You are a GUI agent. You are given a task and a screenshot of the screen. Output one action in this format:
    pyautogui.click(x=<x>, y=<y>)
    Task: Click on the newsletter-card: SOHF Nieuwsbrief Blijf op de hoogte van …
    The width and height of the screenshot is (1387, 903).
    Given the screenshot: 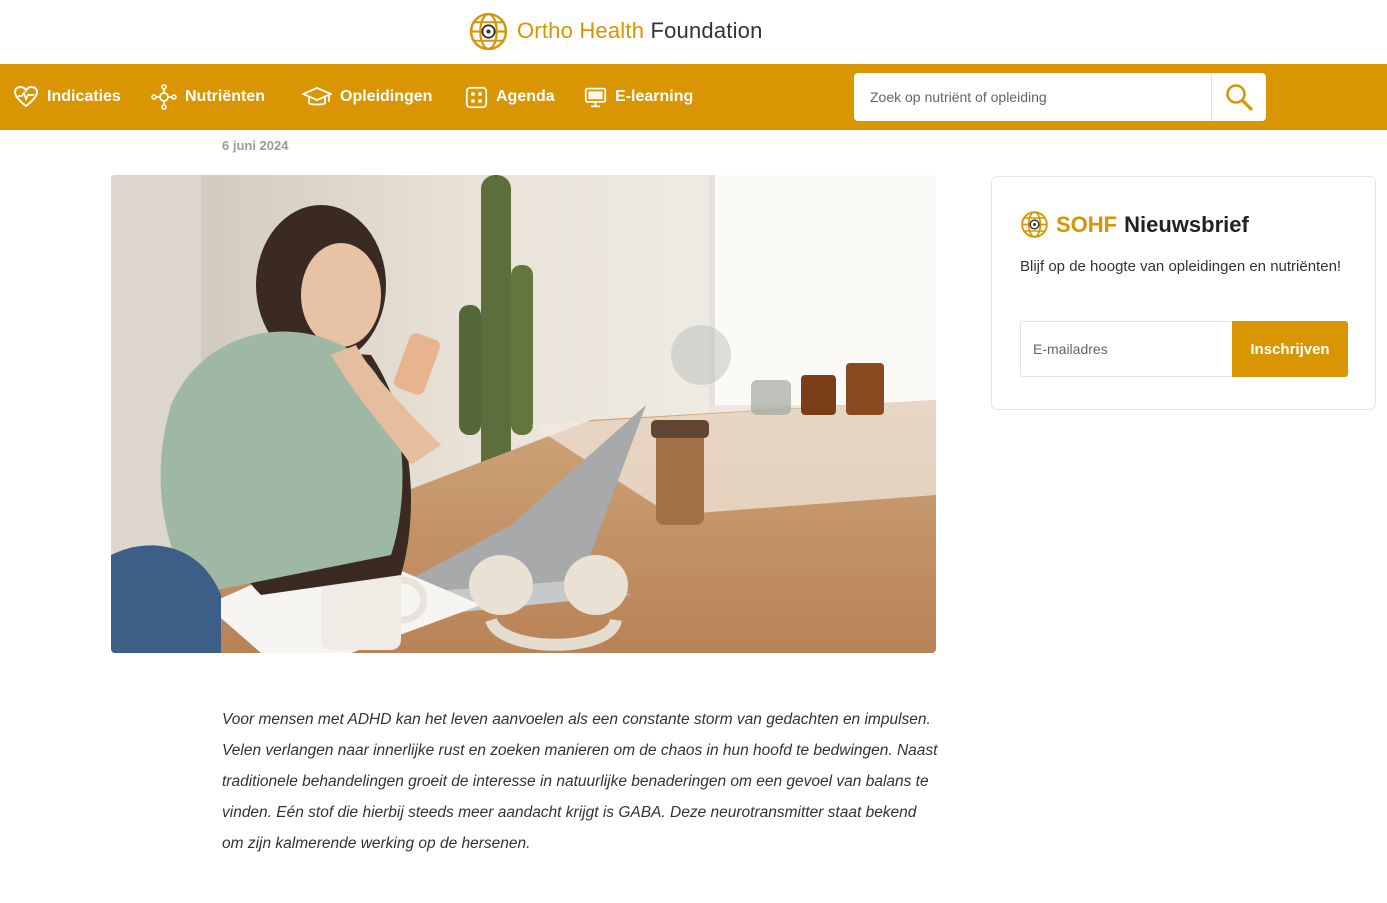 What is the action you would take?
    pyautogui.click(x=1183, y=293)
    